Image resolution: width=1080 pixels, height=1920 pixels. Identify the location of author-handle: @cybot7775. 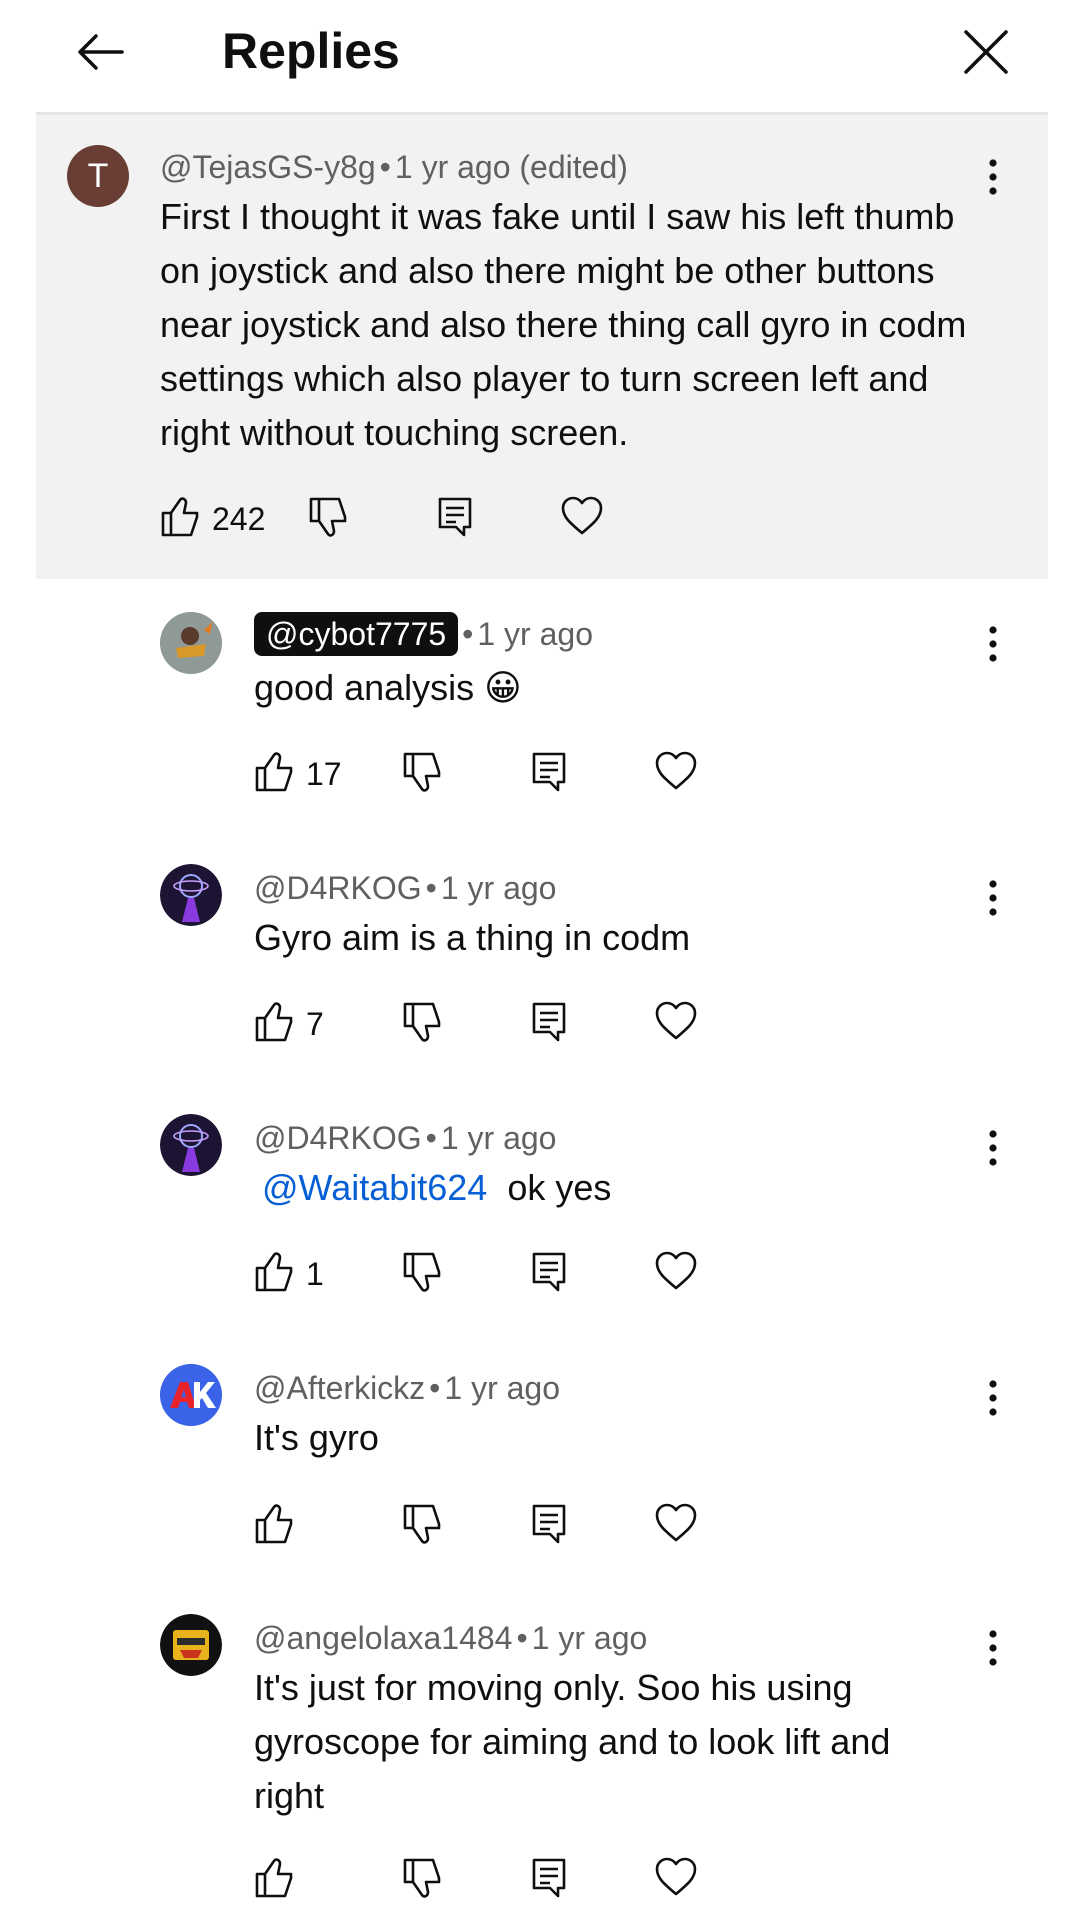
(356, 634).